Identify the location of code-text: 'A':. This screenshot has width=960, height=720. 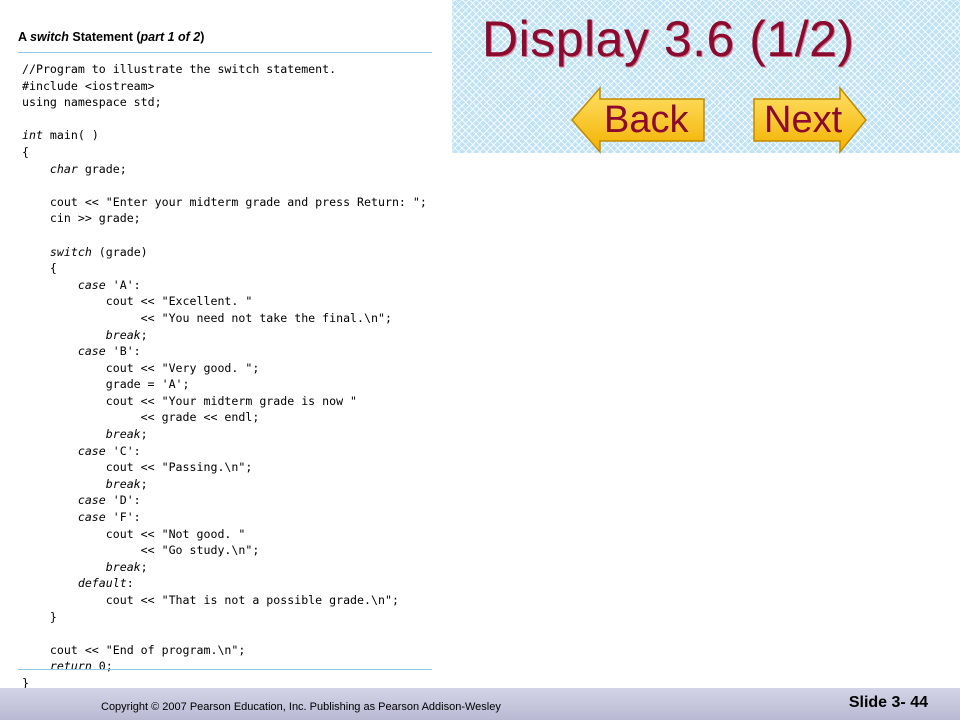
(123, 284).